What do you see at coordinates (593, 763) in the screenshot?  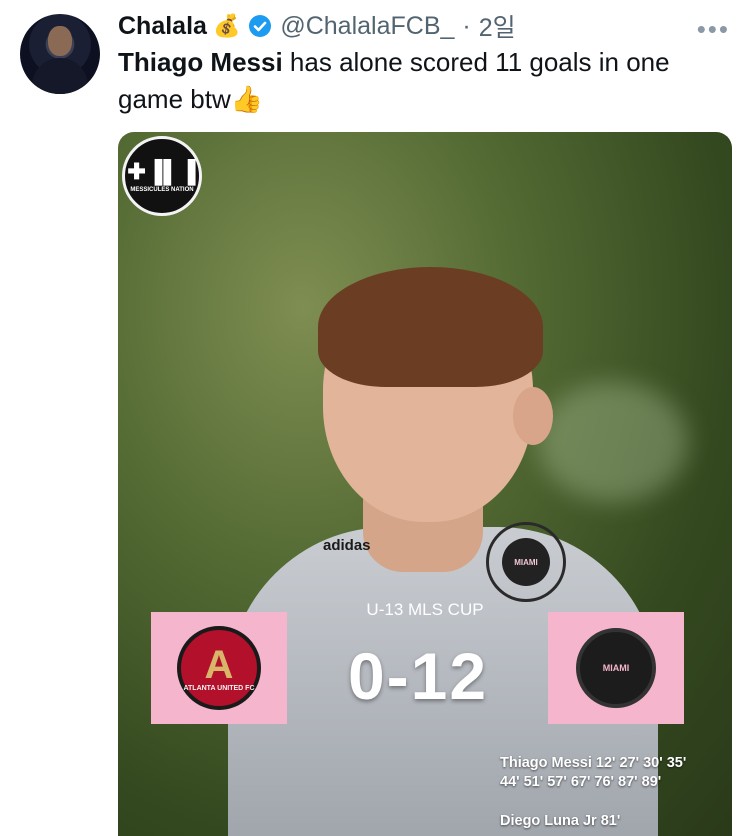 I see `scorer-line-1: Thiago Messi 12' 27' 30' 35'` at bounding box center [593, 763].